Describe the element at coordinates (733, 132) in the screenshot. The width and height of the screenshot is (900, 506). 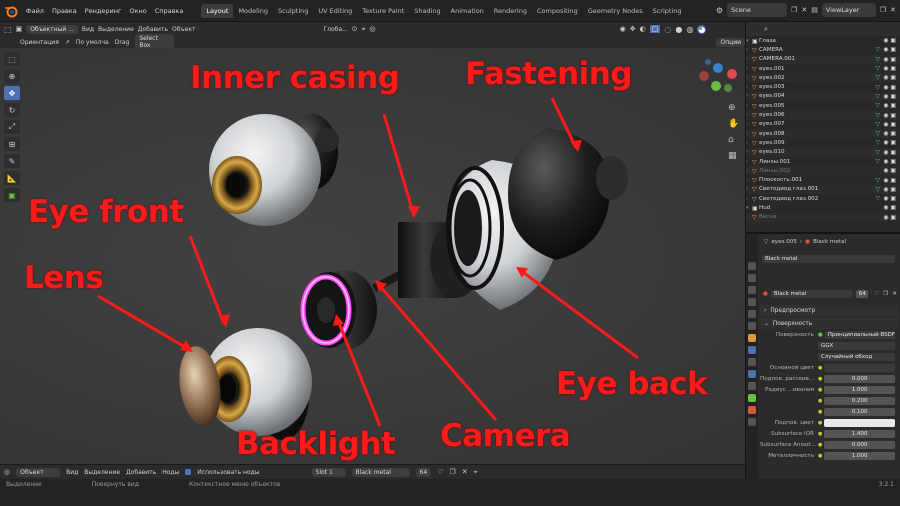
I see `view-controls: ⊕ ✋ ⌂ ▦` at that location.